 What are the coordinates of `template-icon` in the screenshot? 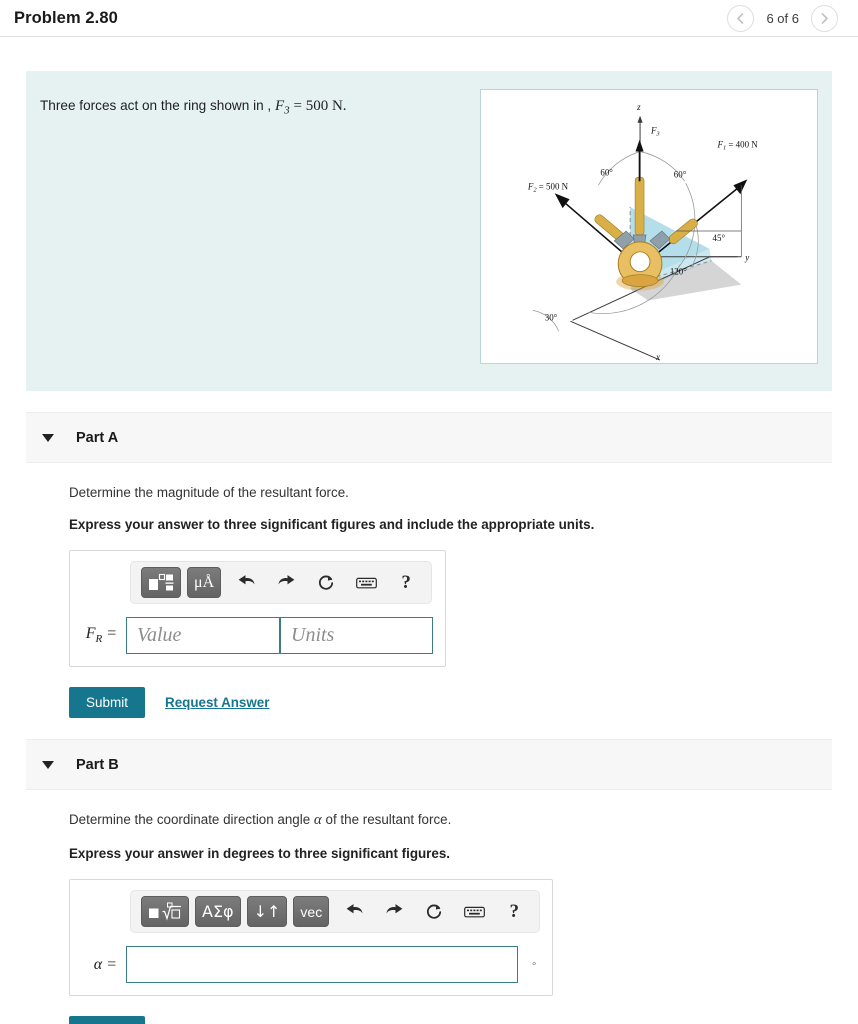 It's located at (161, 582).